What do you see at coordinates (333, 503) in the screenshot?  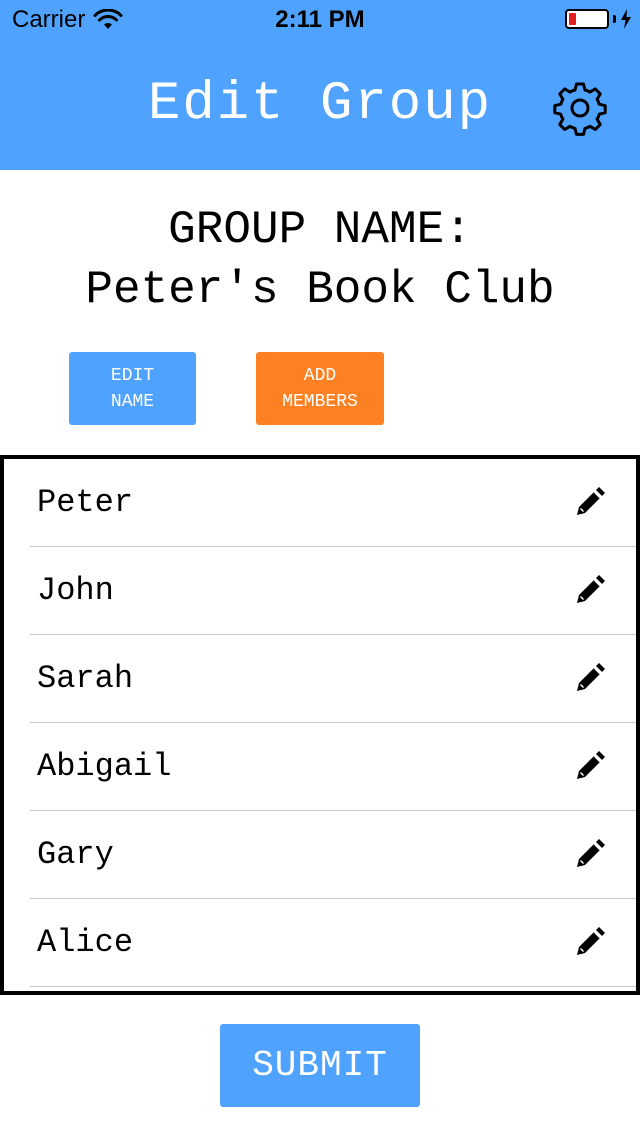 I see `member-row: Peter` at bounding box center [333, 503].